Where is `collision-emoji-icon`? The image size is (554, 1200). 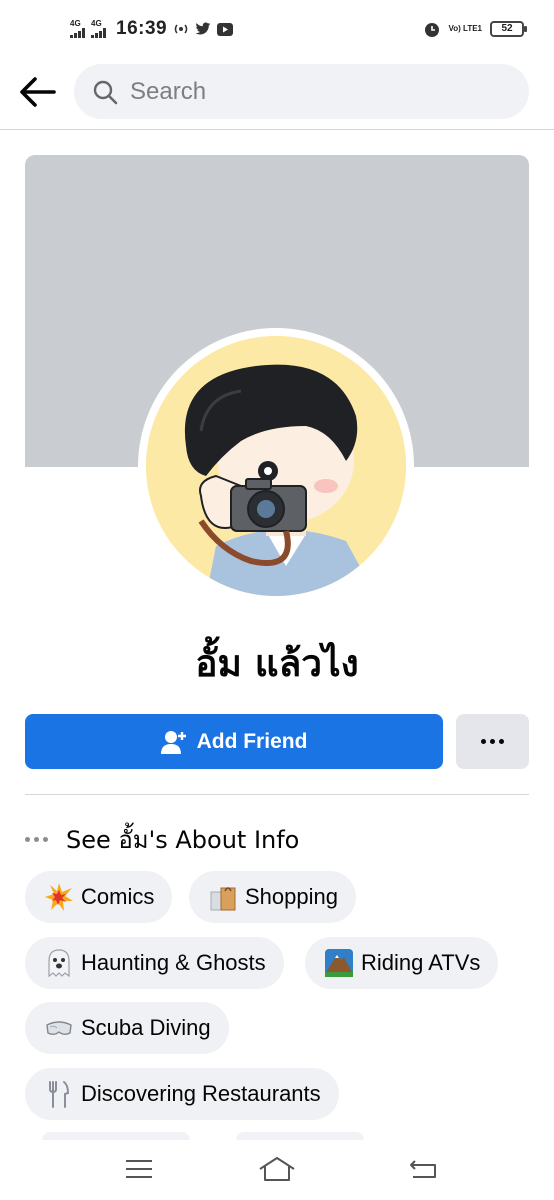 collision-emoji-icon is located at coordinates (59, 897).